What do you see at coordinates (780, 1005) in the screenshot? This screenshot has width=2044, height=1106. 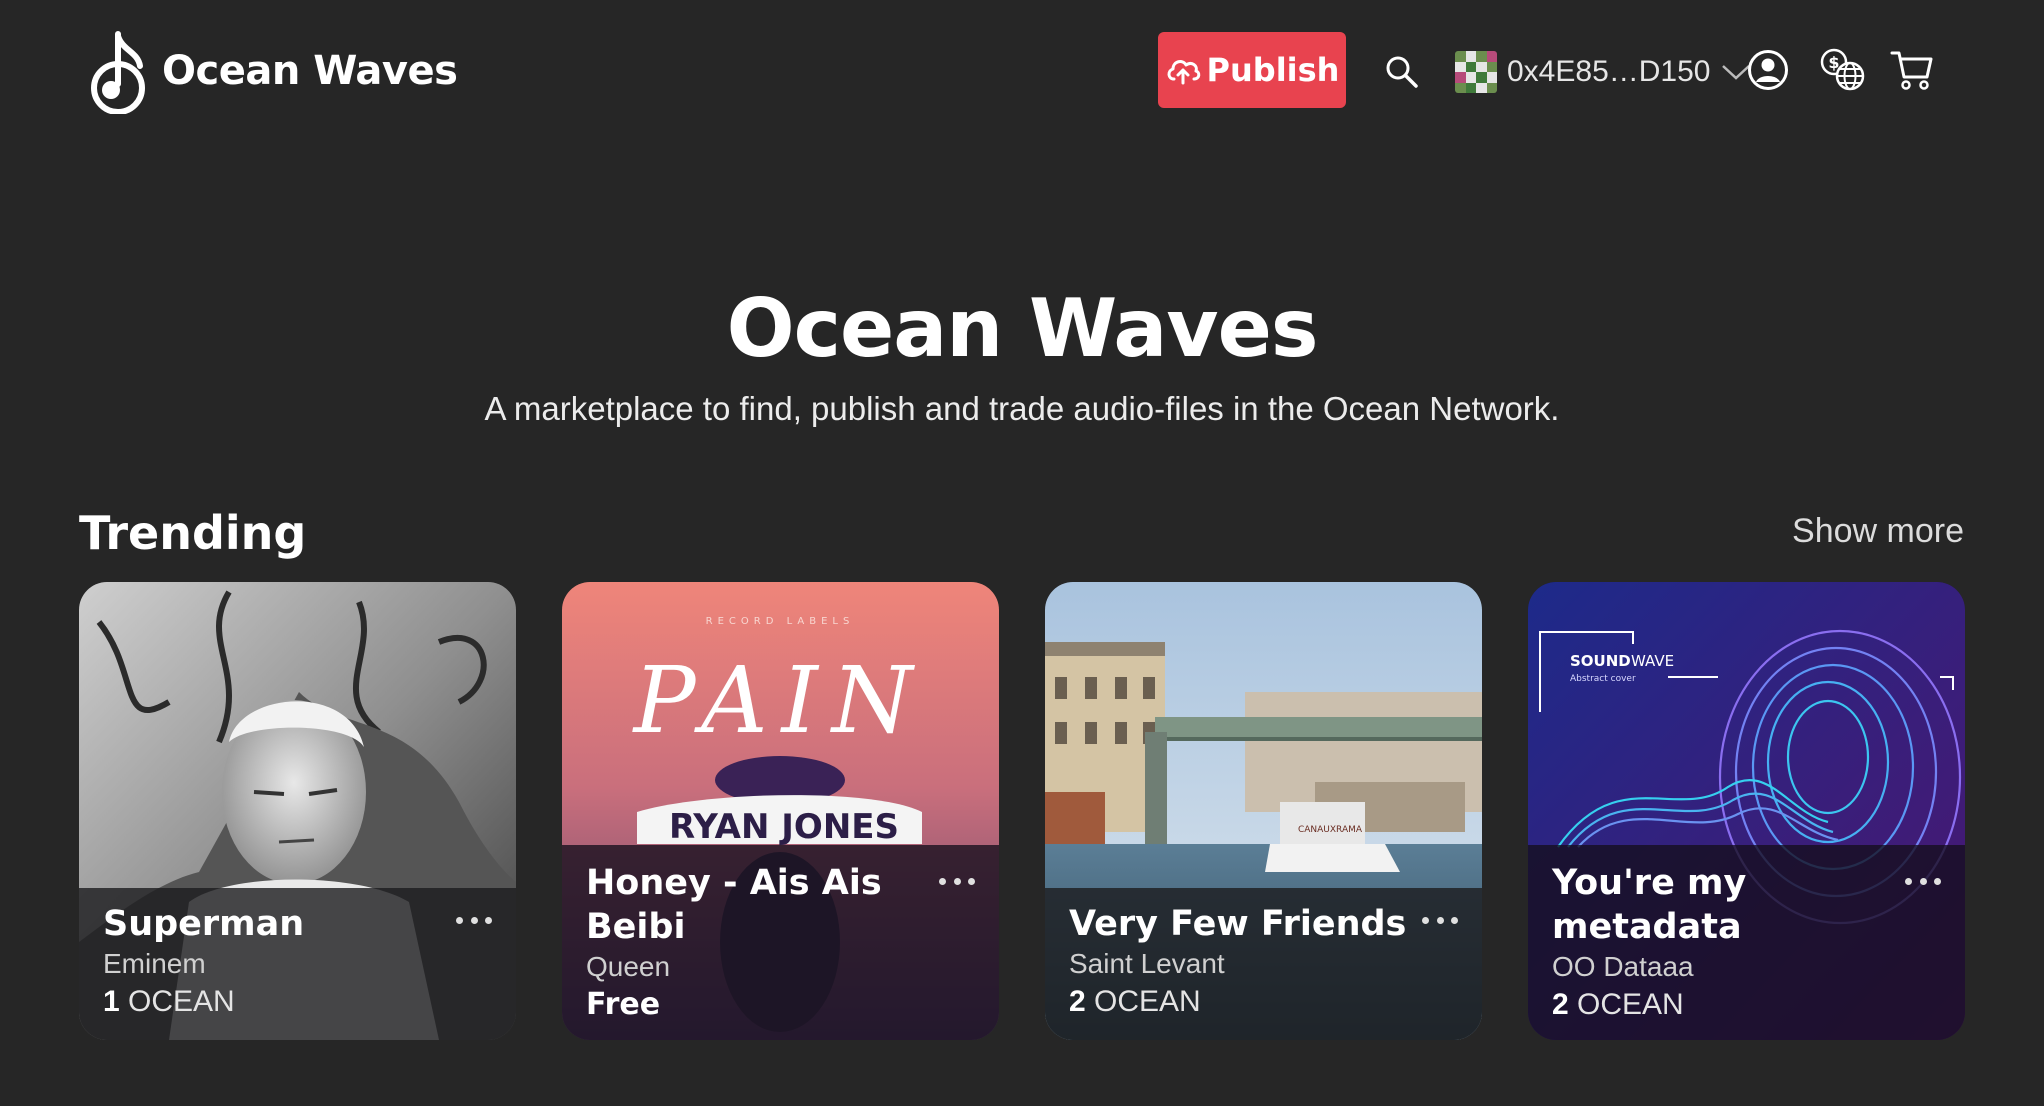 I see `track-price: Free` at bounding box center [780, 1005].